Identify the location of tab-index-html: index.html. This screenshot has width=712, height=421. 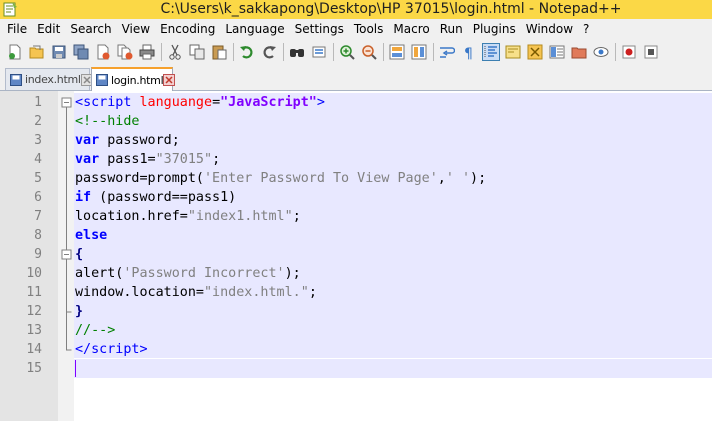
(49, 79).